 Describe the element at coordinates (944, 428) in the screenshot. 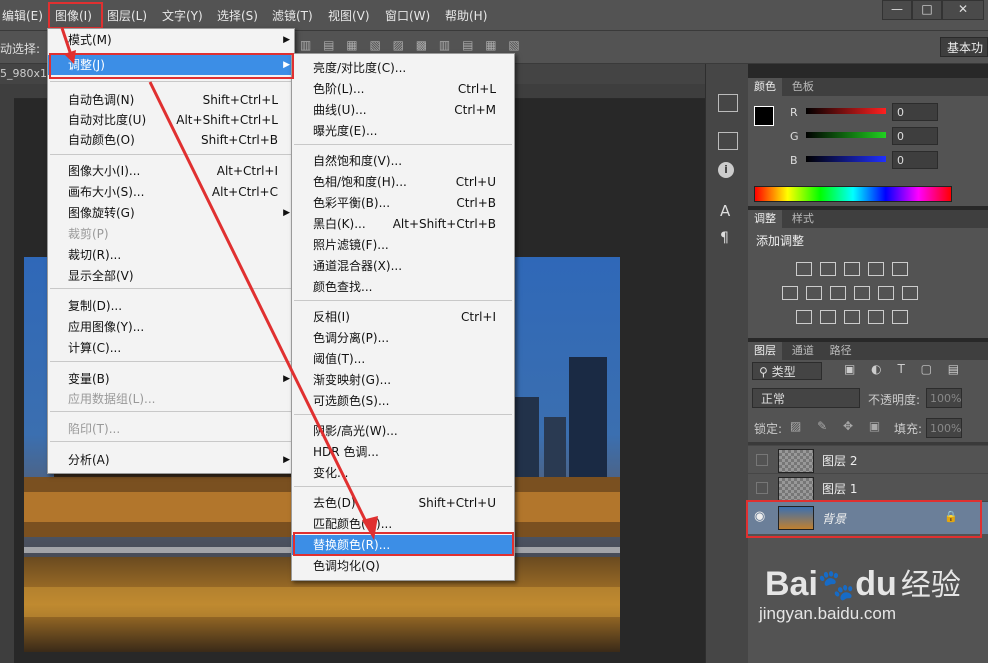

I see `fill-input: 100%` at that location.